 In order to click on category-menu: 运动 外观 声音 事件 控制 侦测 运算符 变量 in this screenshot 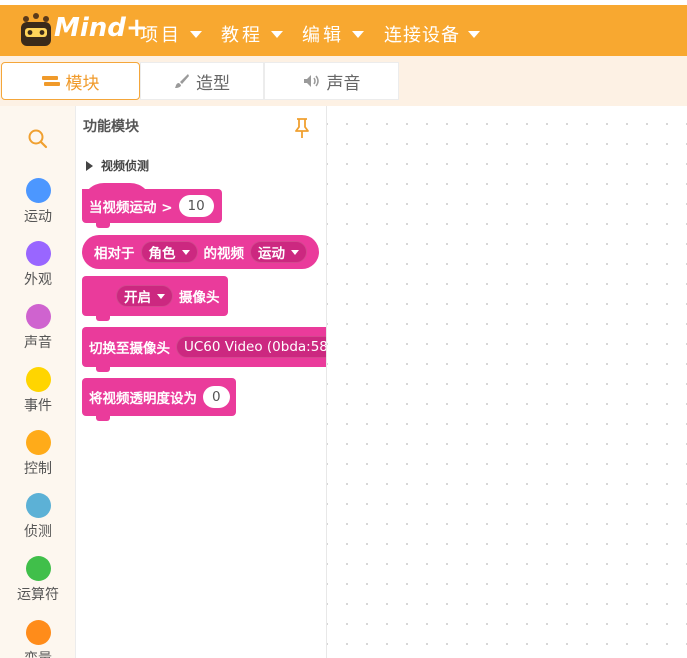, I will do `click(38, 382)`.